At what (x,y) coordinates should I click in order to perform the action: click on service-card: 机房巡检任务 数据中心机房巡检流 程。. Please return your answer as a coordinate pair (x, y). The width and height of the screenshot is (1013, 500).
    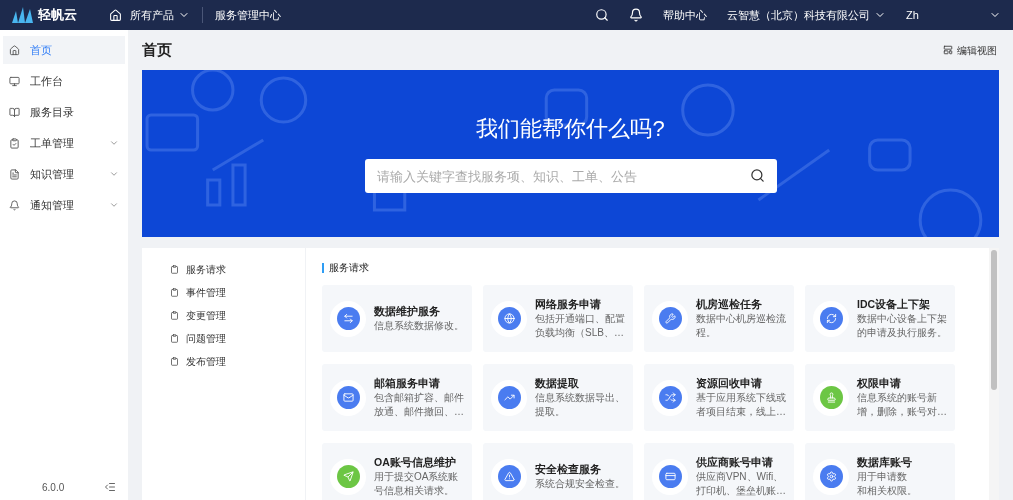
    Looking at the image, I should click on (719, 318).